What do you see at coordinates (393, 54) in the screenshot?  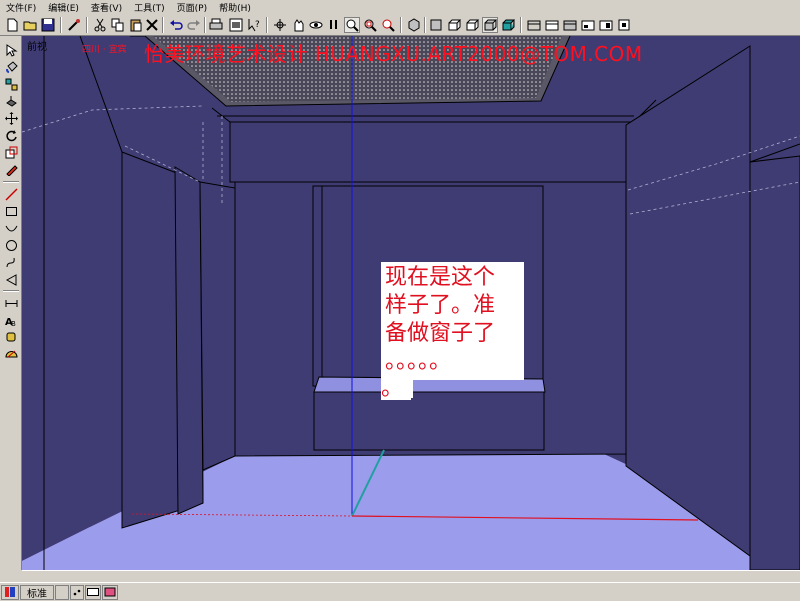 I see `watermark-text: 怡美环境艺术设计 HUANGXU.ART2000@TOM.COM` at bounding box center [393, 54].